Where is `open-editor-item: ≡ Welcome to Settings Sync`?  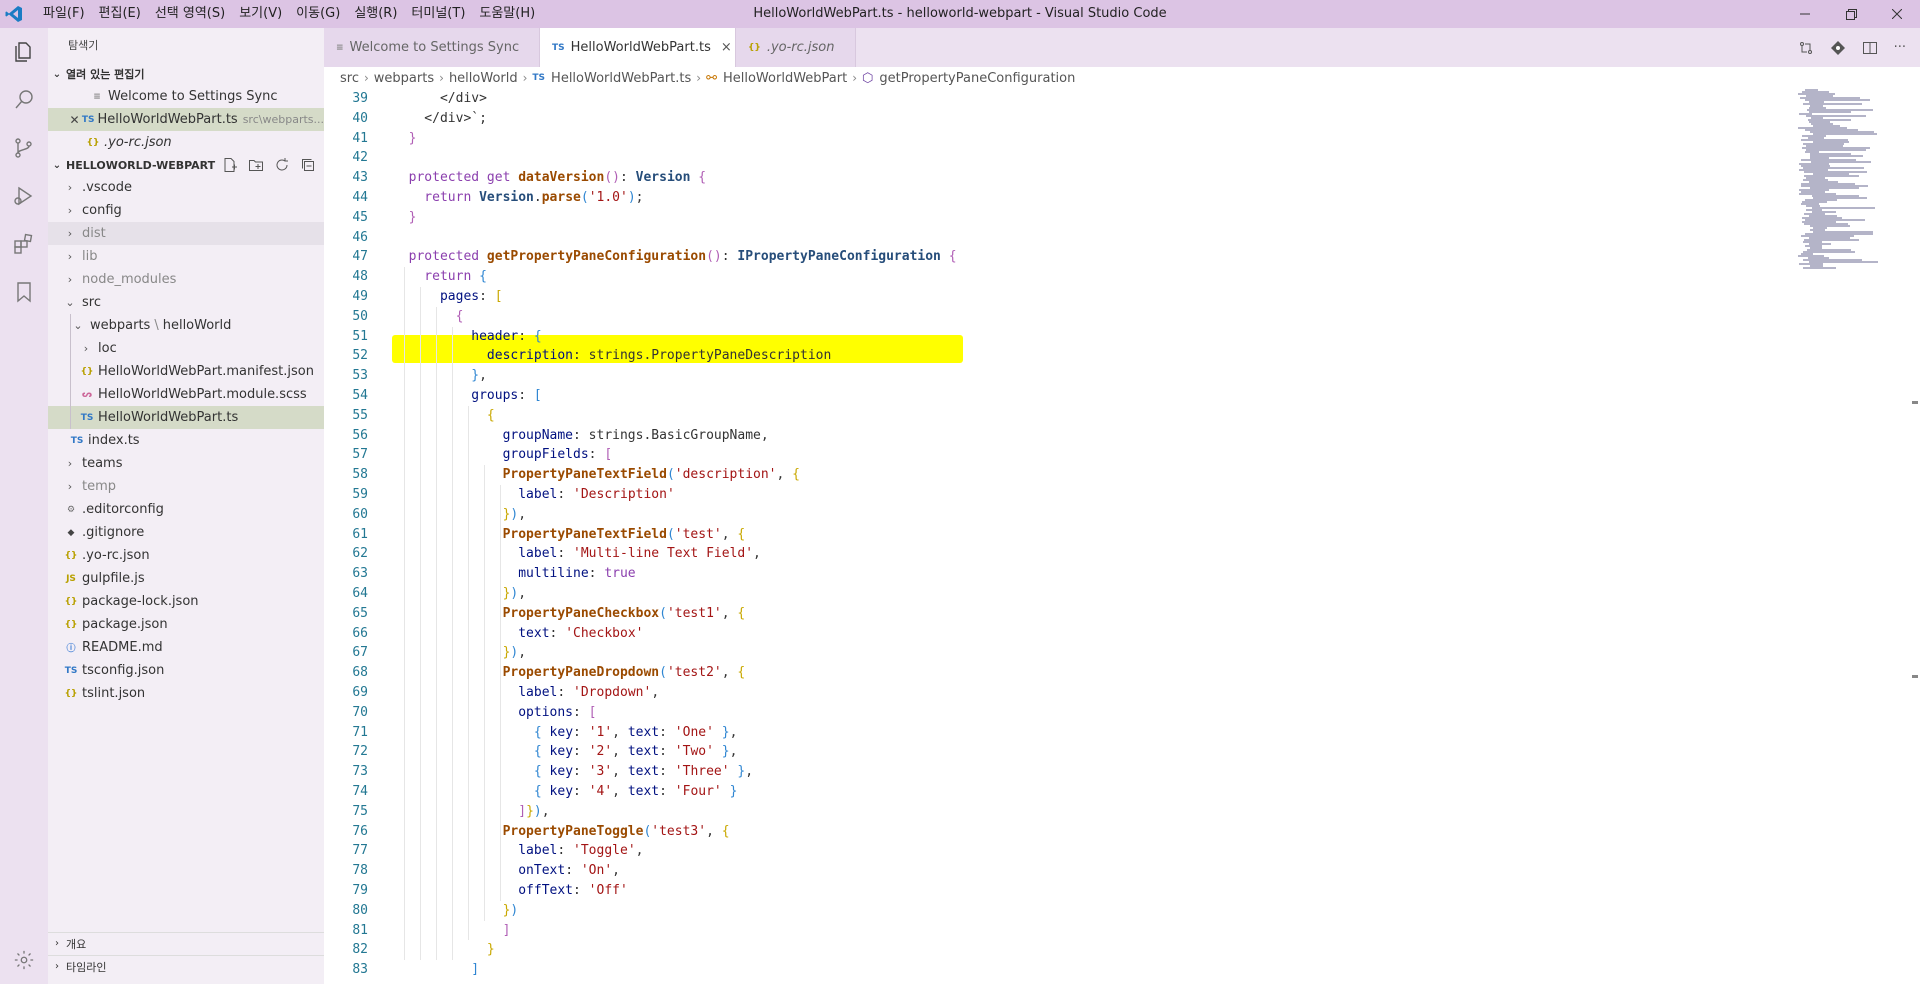
open-editor-item: ≡ Welcome to Settings Sync is located at coordinates (186, 96).